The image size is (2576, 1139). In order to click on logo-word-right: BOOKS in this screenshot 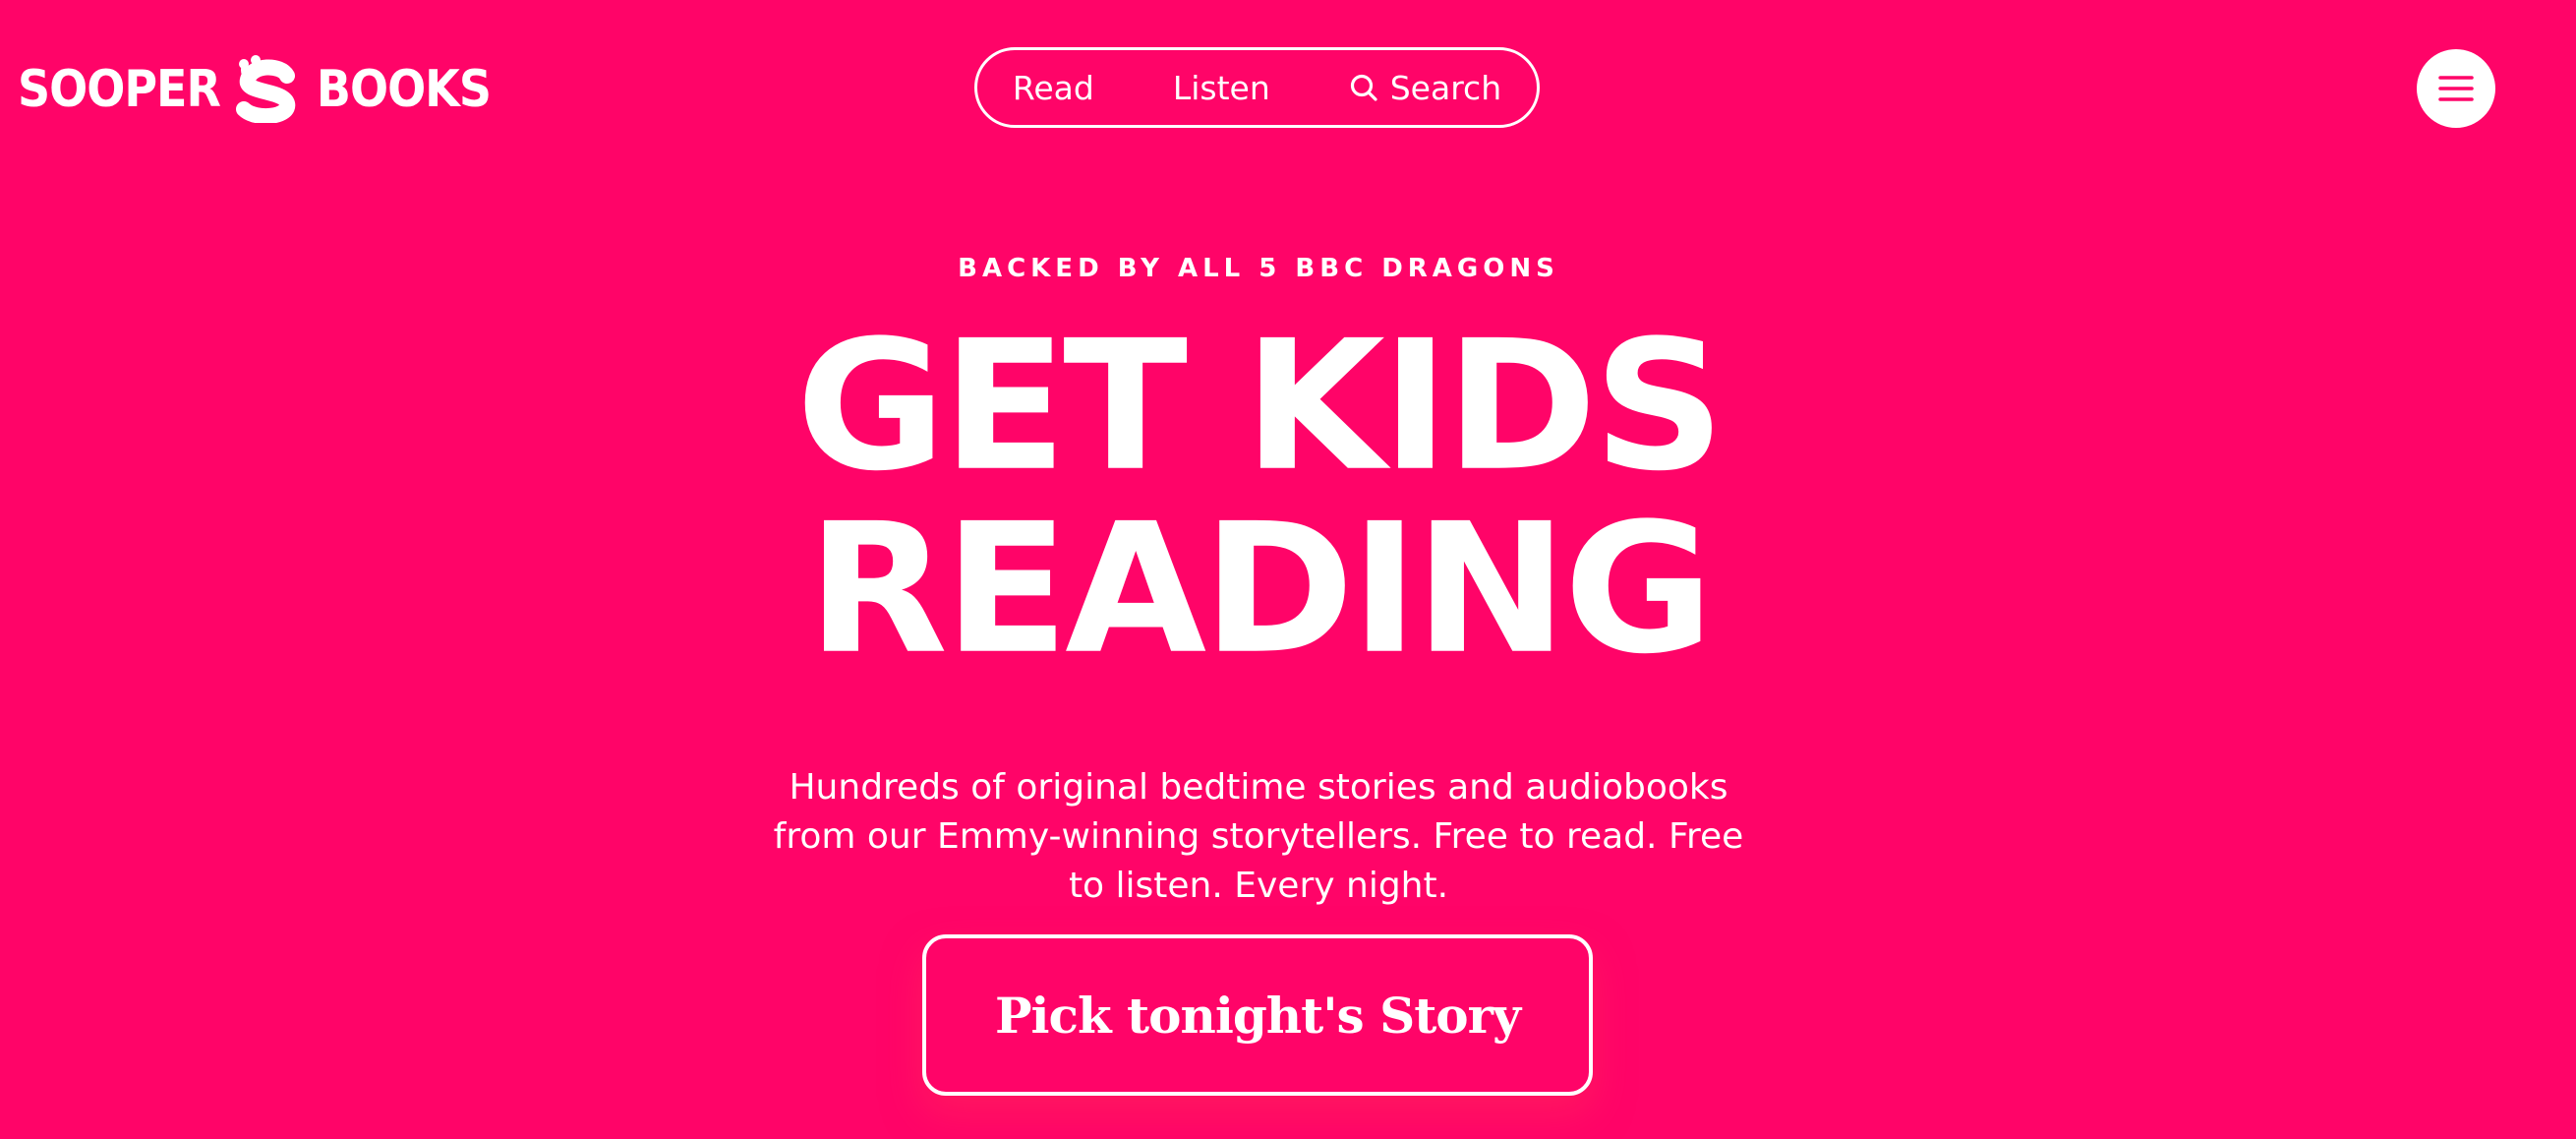, I will do `click(404, 88)`.